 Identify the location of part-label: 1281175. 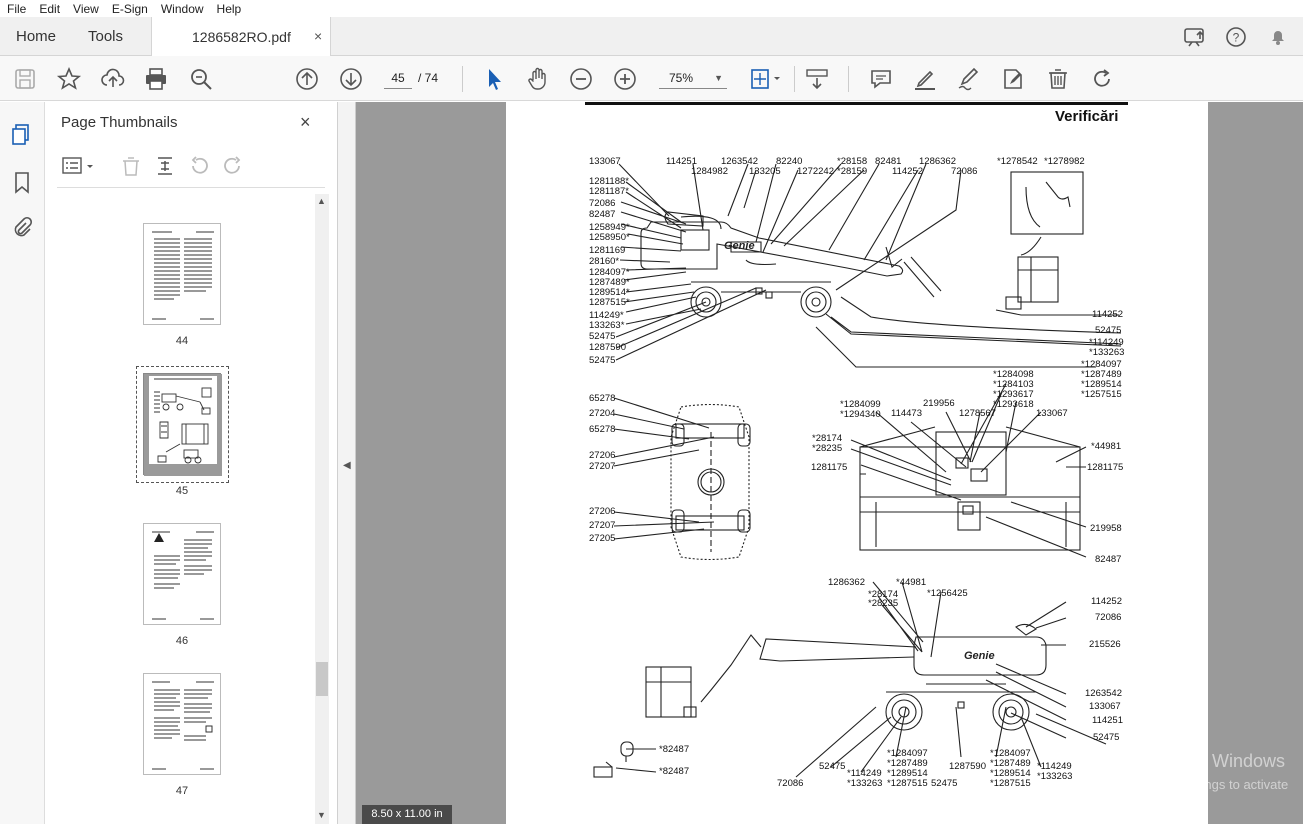
(1105, 467).